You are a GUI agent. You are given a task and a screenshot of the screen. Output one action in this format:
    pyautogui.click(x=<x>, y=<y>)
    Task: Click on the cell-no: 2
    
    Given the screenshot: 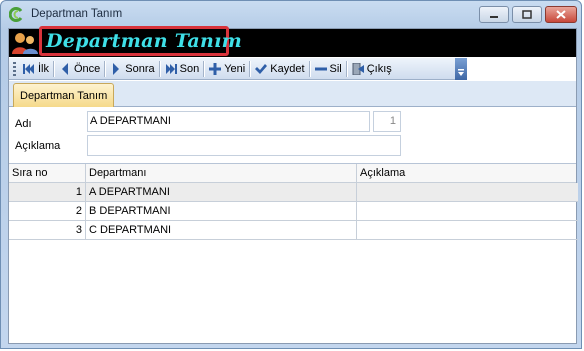 What is the action you would take?
    pyautogui.click(x=47, y=211)
    